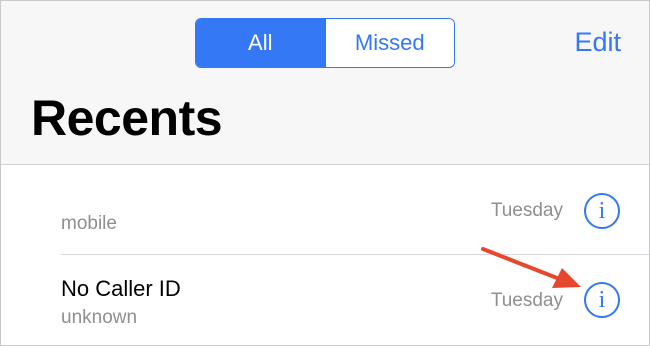 Image resolution: width=650 pixels, height=346 pixels. What do you see at coordinates (597, 42) in the screenshot?
I see `edit-button: Edit` at bounding box center [597, 42].